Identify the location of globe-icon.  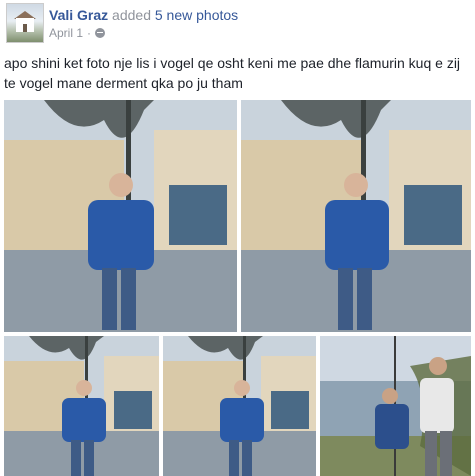
(100, 33).